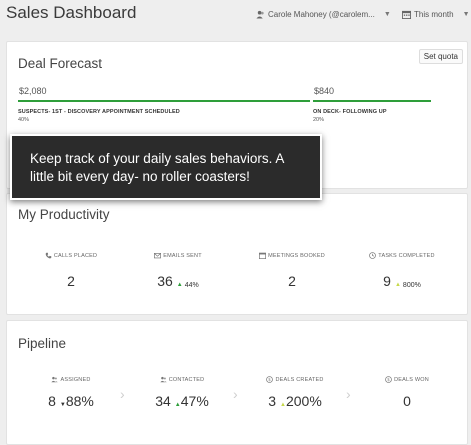  What do you see at coordinates (71, 270) in the screenshot?
I see `metric-calls-placed: CALLS PLACED 2` at bounding box center [71, 270].